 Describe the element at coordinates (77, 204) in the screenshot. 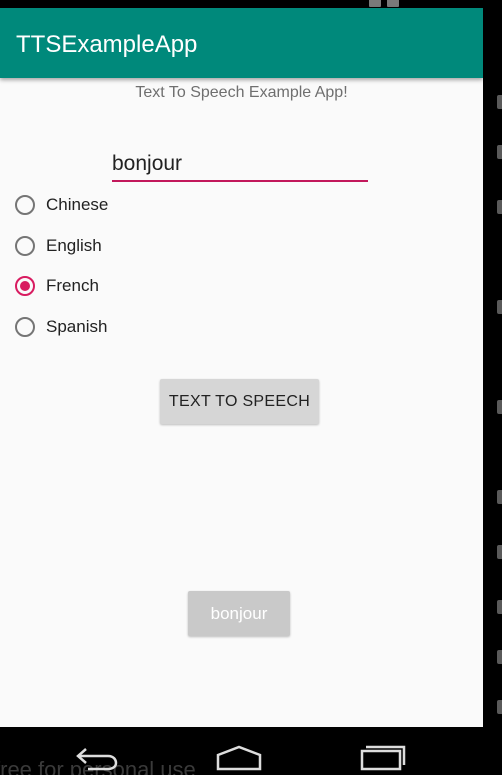

I see `radio-label: Chinese` at that location.